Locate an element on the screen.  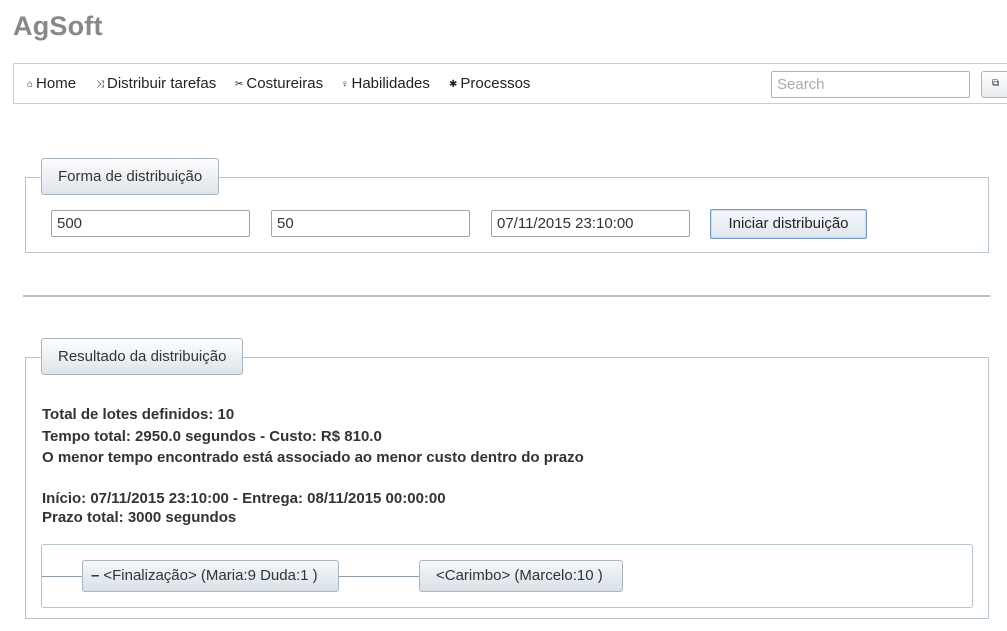
nav-item-label: Habilidades is located at coordinates (390, 83).